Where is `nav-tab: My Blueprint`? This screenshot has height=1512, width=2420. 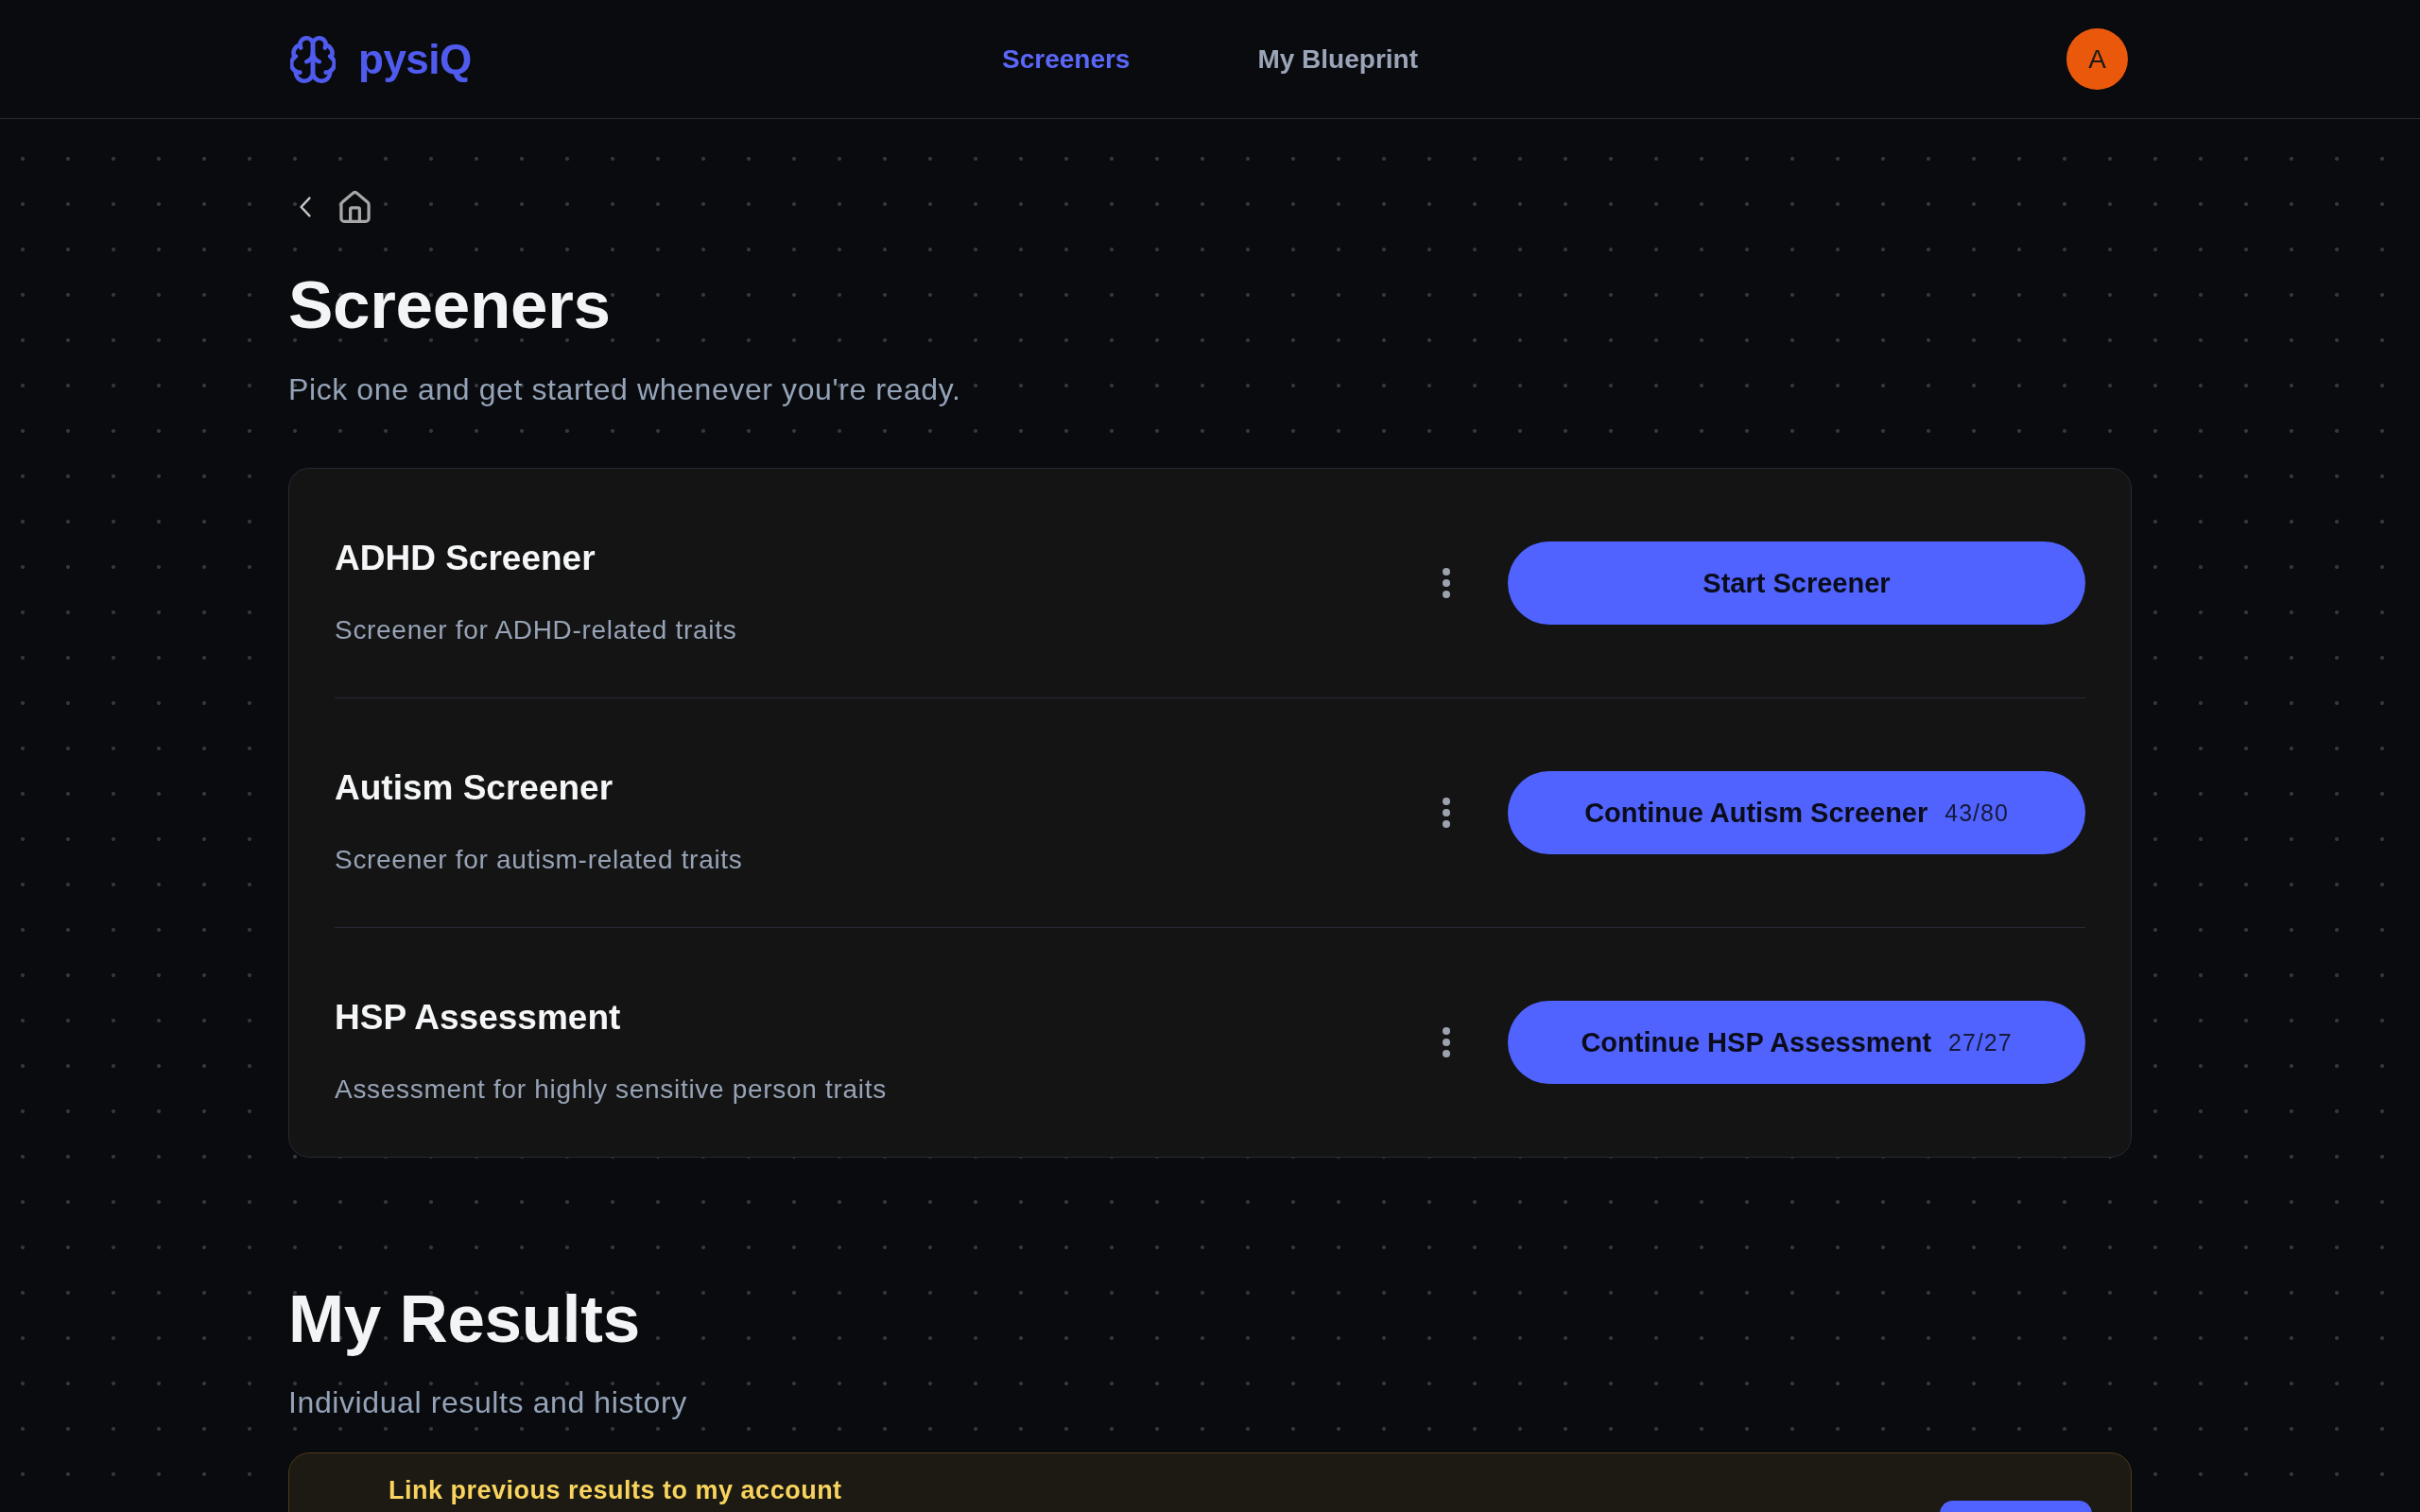 nav-tab: My Blueprint is located at coordinates (1338, 59).